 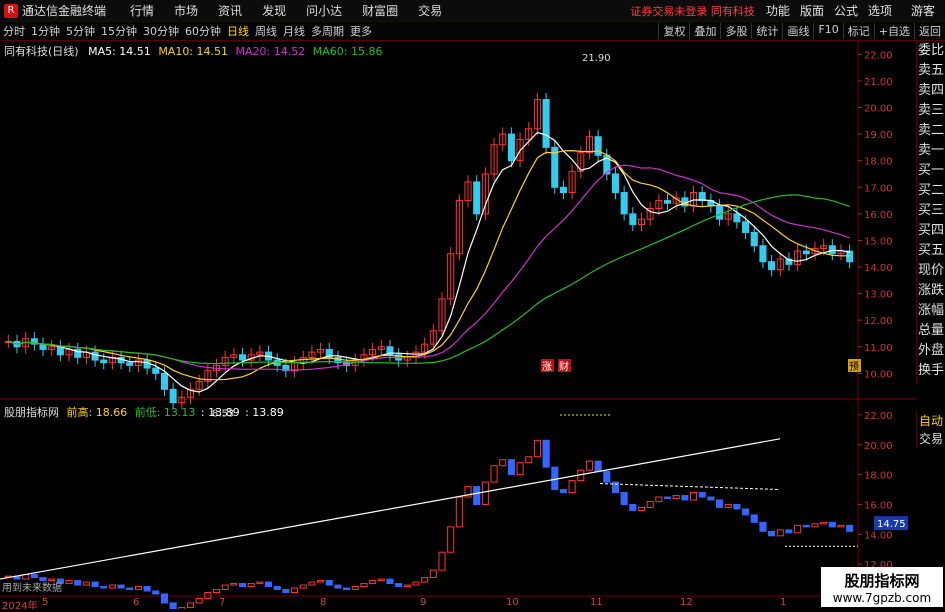 I want to click on tool-back: 返回, so click(x=929, y=31).